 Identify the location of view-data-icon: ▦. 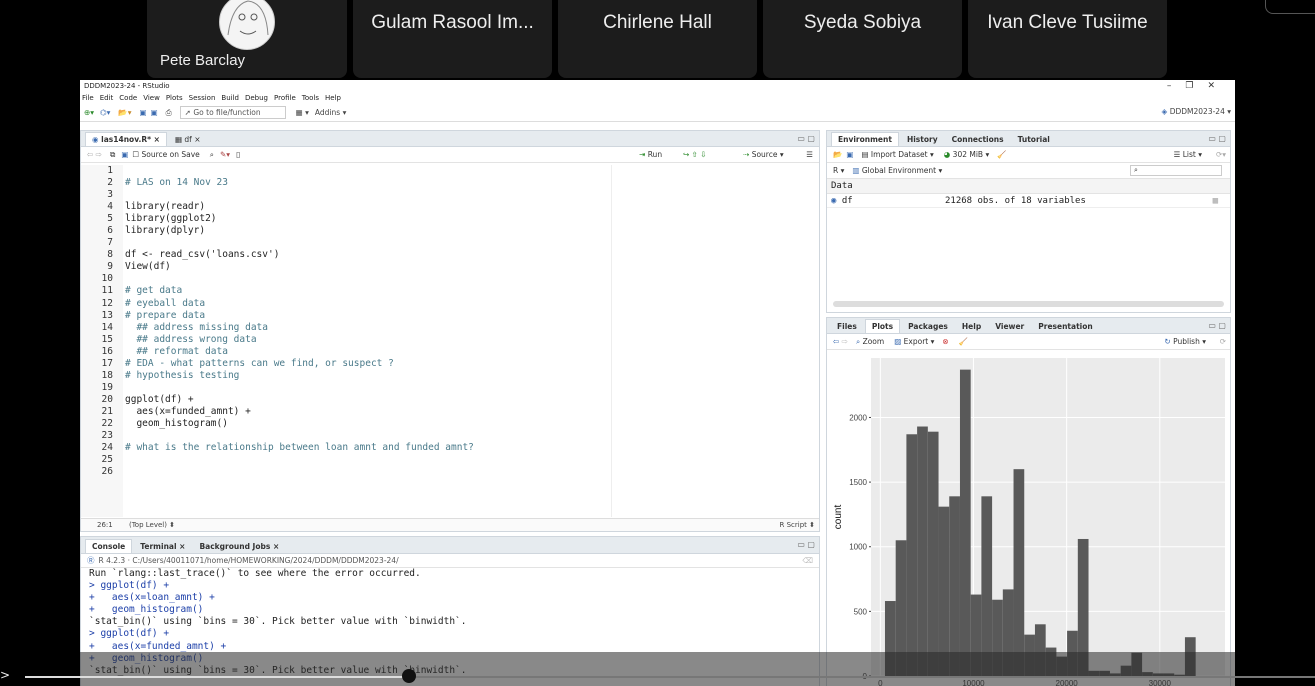
(1215, 201).